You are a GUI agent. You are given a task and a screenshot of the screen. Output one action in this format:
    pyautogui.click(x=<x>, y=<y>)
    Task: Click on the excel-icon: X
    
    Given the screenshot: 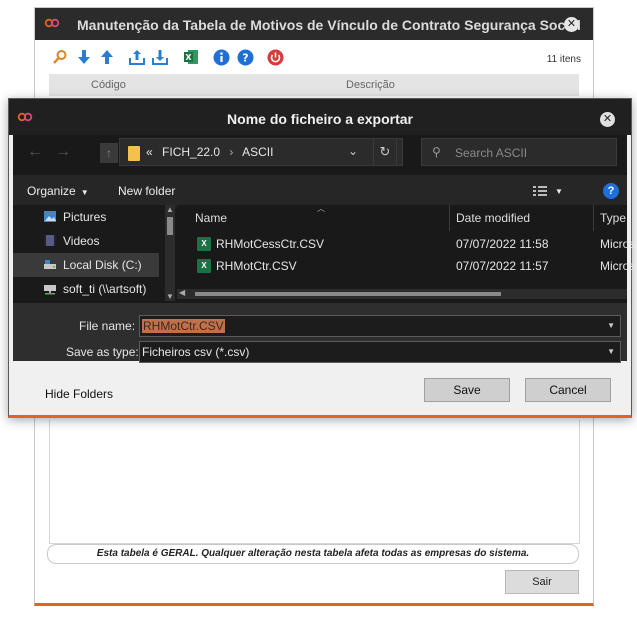 What is the action you would take?
    pyautogui.click(x=191, y=57)
    